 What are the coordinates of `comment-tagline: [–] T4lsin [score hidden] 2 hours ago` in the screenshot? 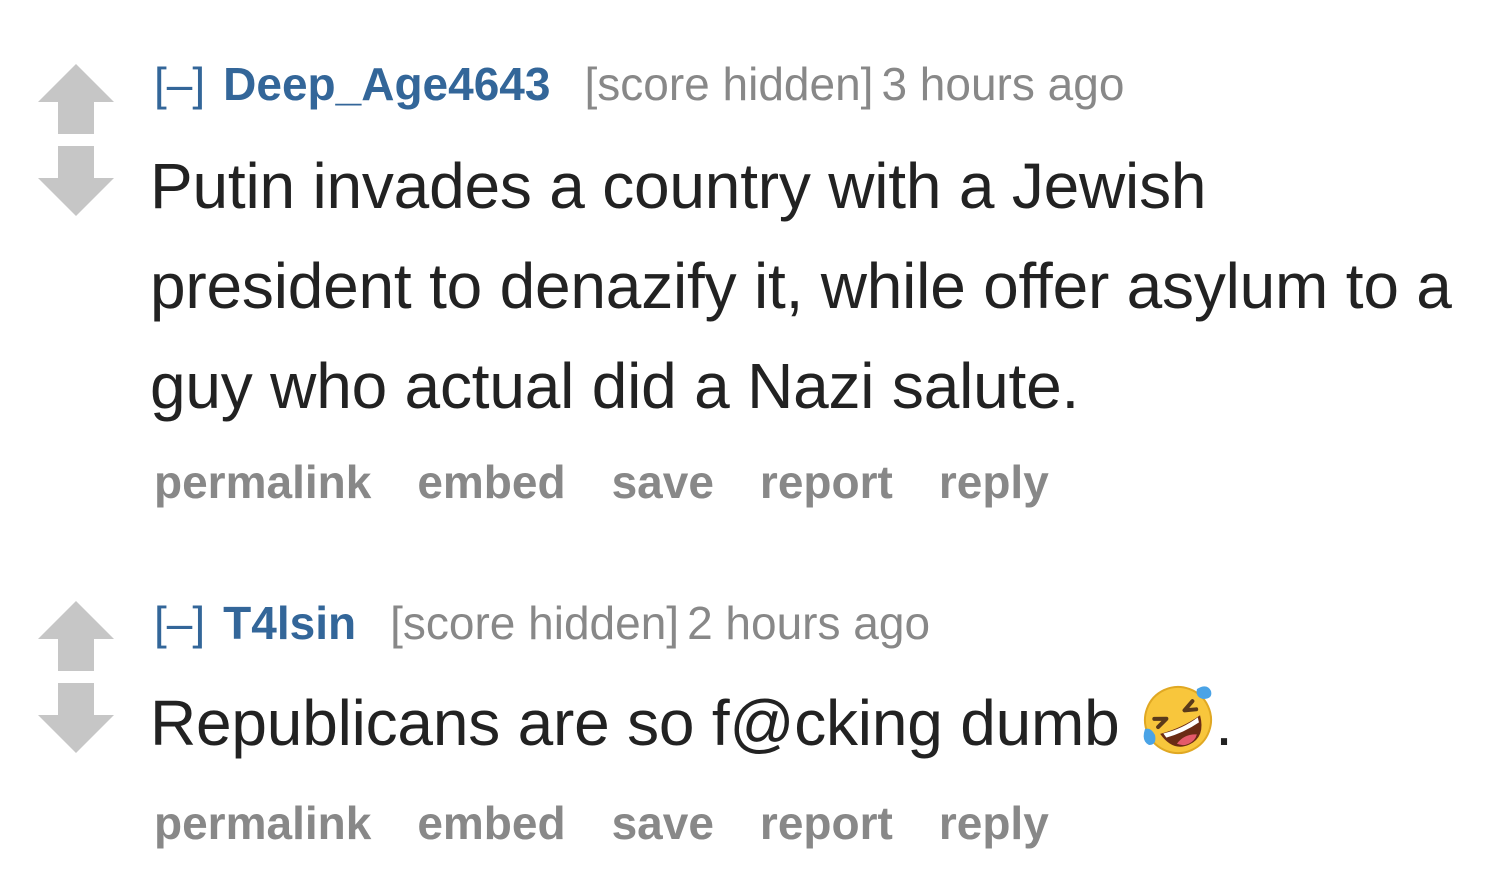 It's located at (807, 623).